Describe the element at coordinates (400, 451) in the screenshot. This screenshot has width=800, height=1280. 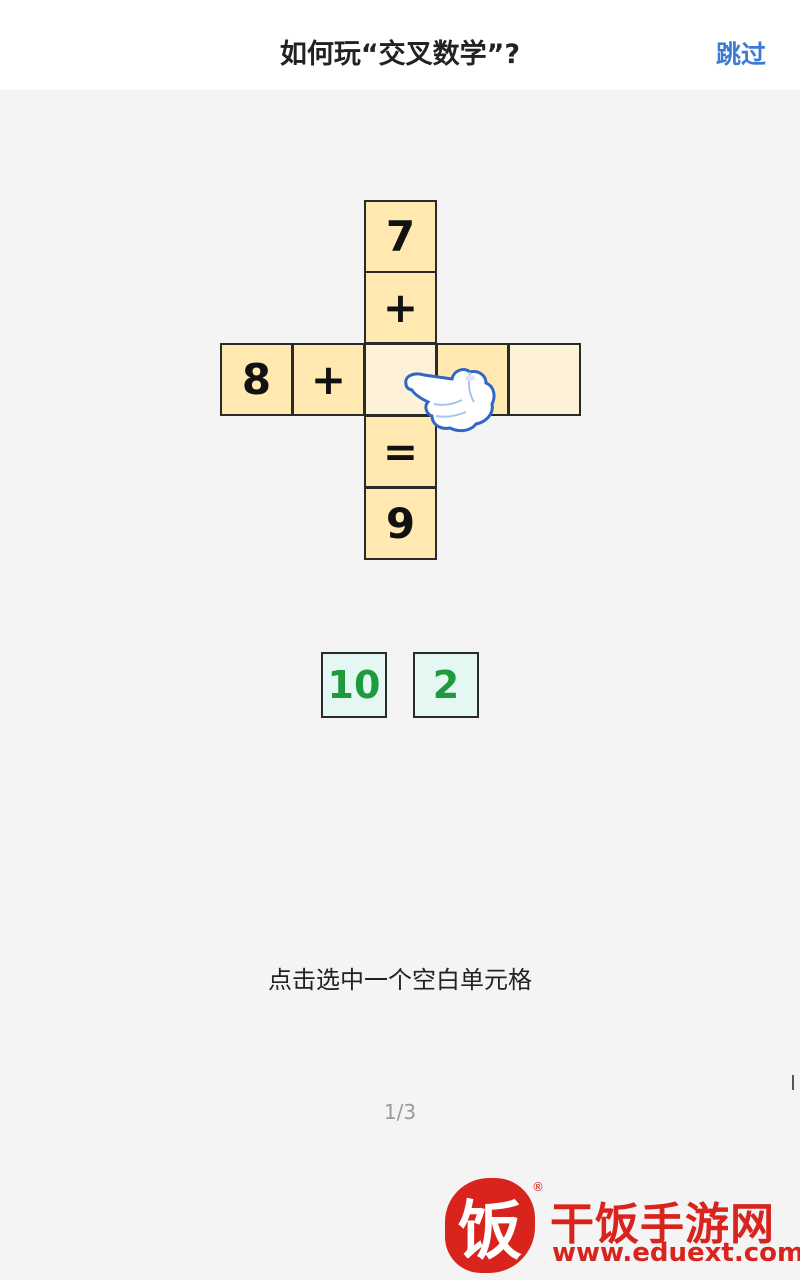
I see `cell-v4: =` at that location.